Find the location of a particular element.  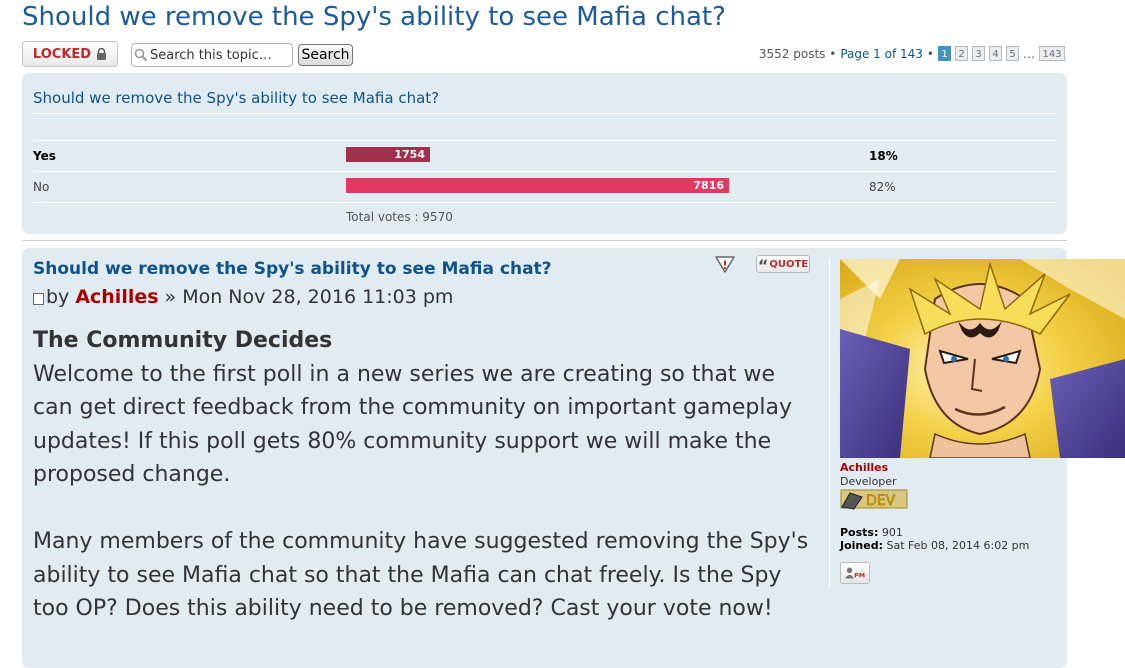

poll-bar-no: 7816 is located at coordinates (537, 185).